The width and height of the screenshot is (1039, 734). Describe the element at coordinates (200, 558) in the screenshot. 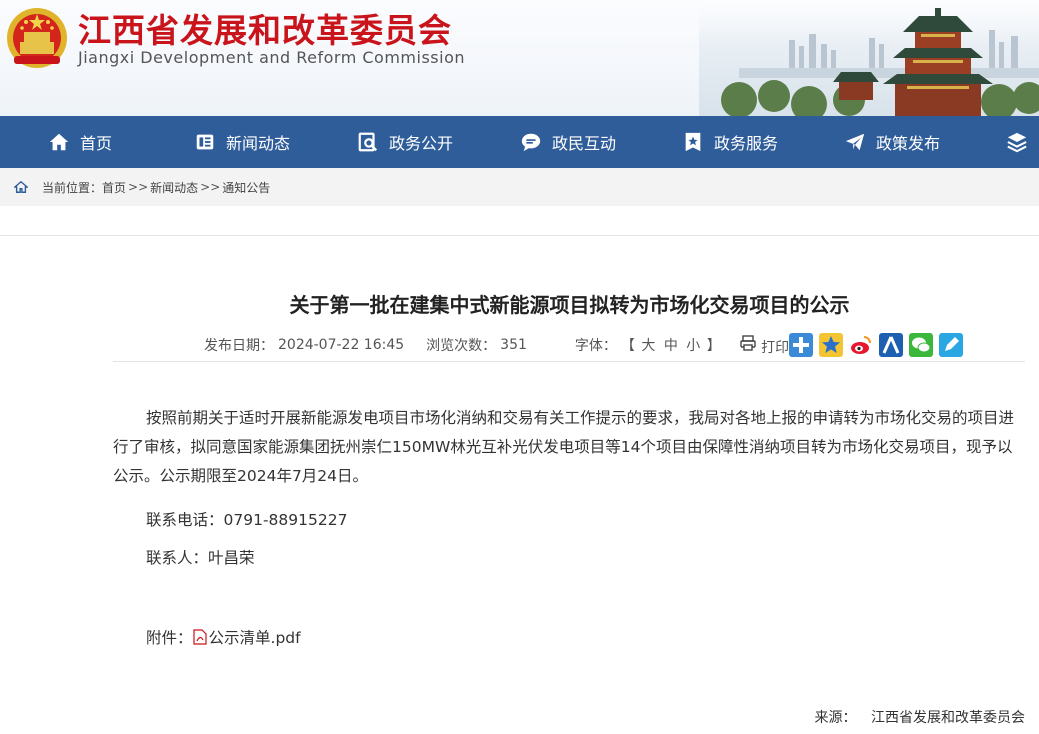

I see `contact-person: 联系人：叶昌荣` at that location.